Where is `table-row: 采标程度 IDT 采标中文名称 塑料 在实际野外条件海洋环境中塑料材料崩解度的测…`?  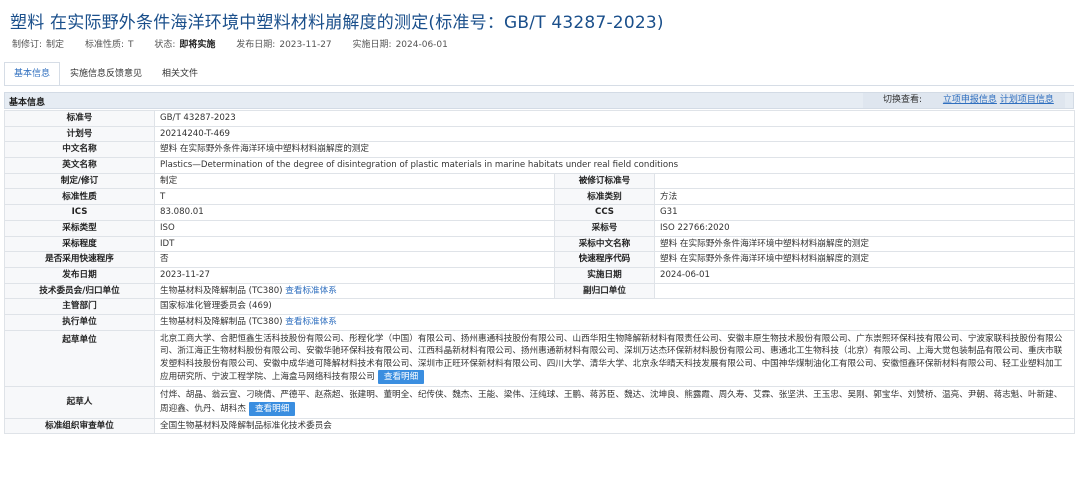 table-row: 采标程度 IDT 采标中文名称 塑料 在实际野外条件海洋环境中塑料材料崩解度的测… is located at coordinates (540, 244).